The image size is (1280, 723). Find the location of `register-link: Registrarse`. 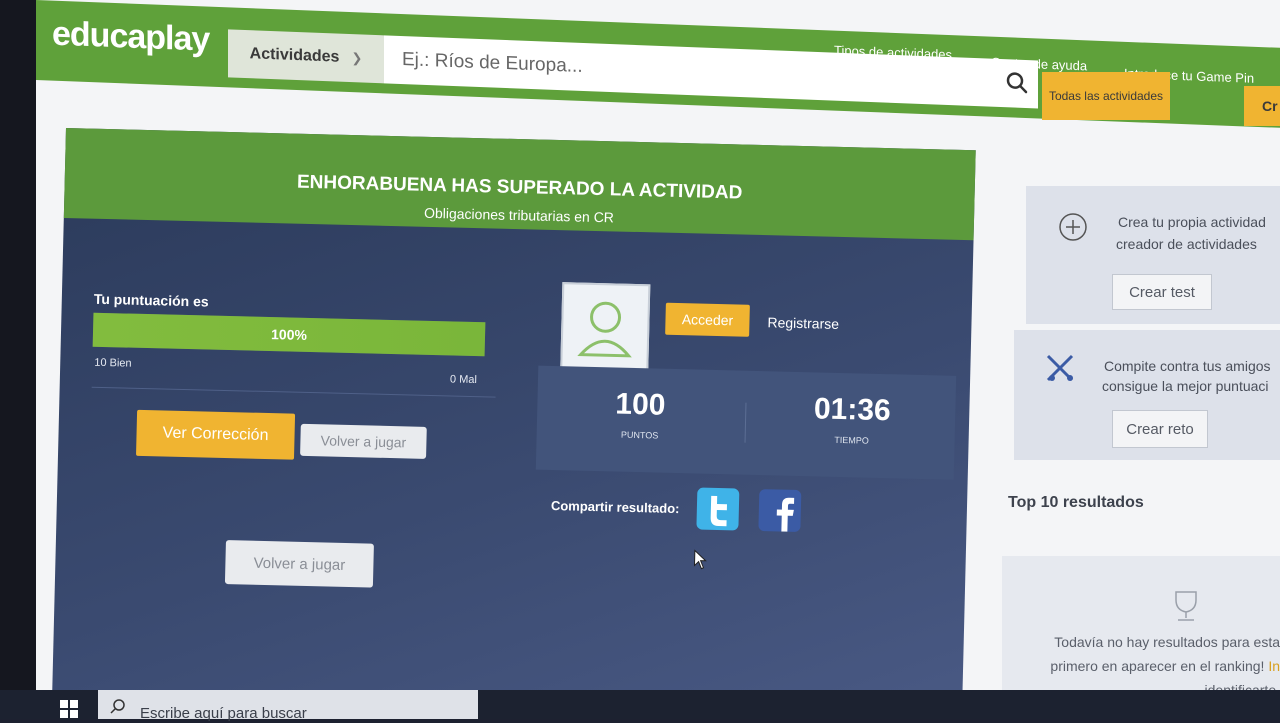

register-link: Registrarse is located at coordinates (803, 323).